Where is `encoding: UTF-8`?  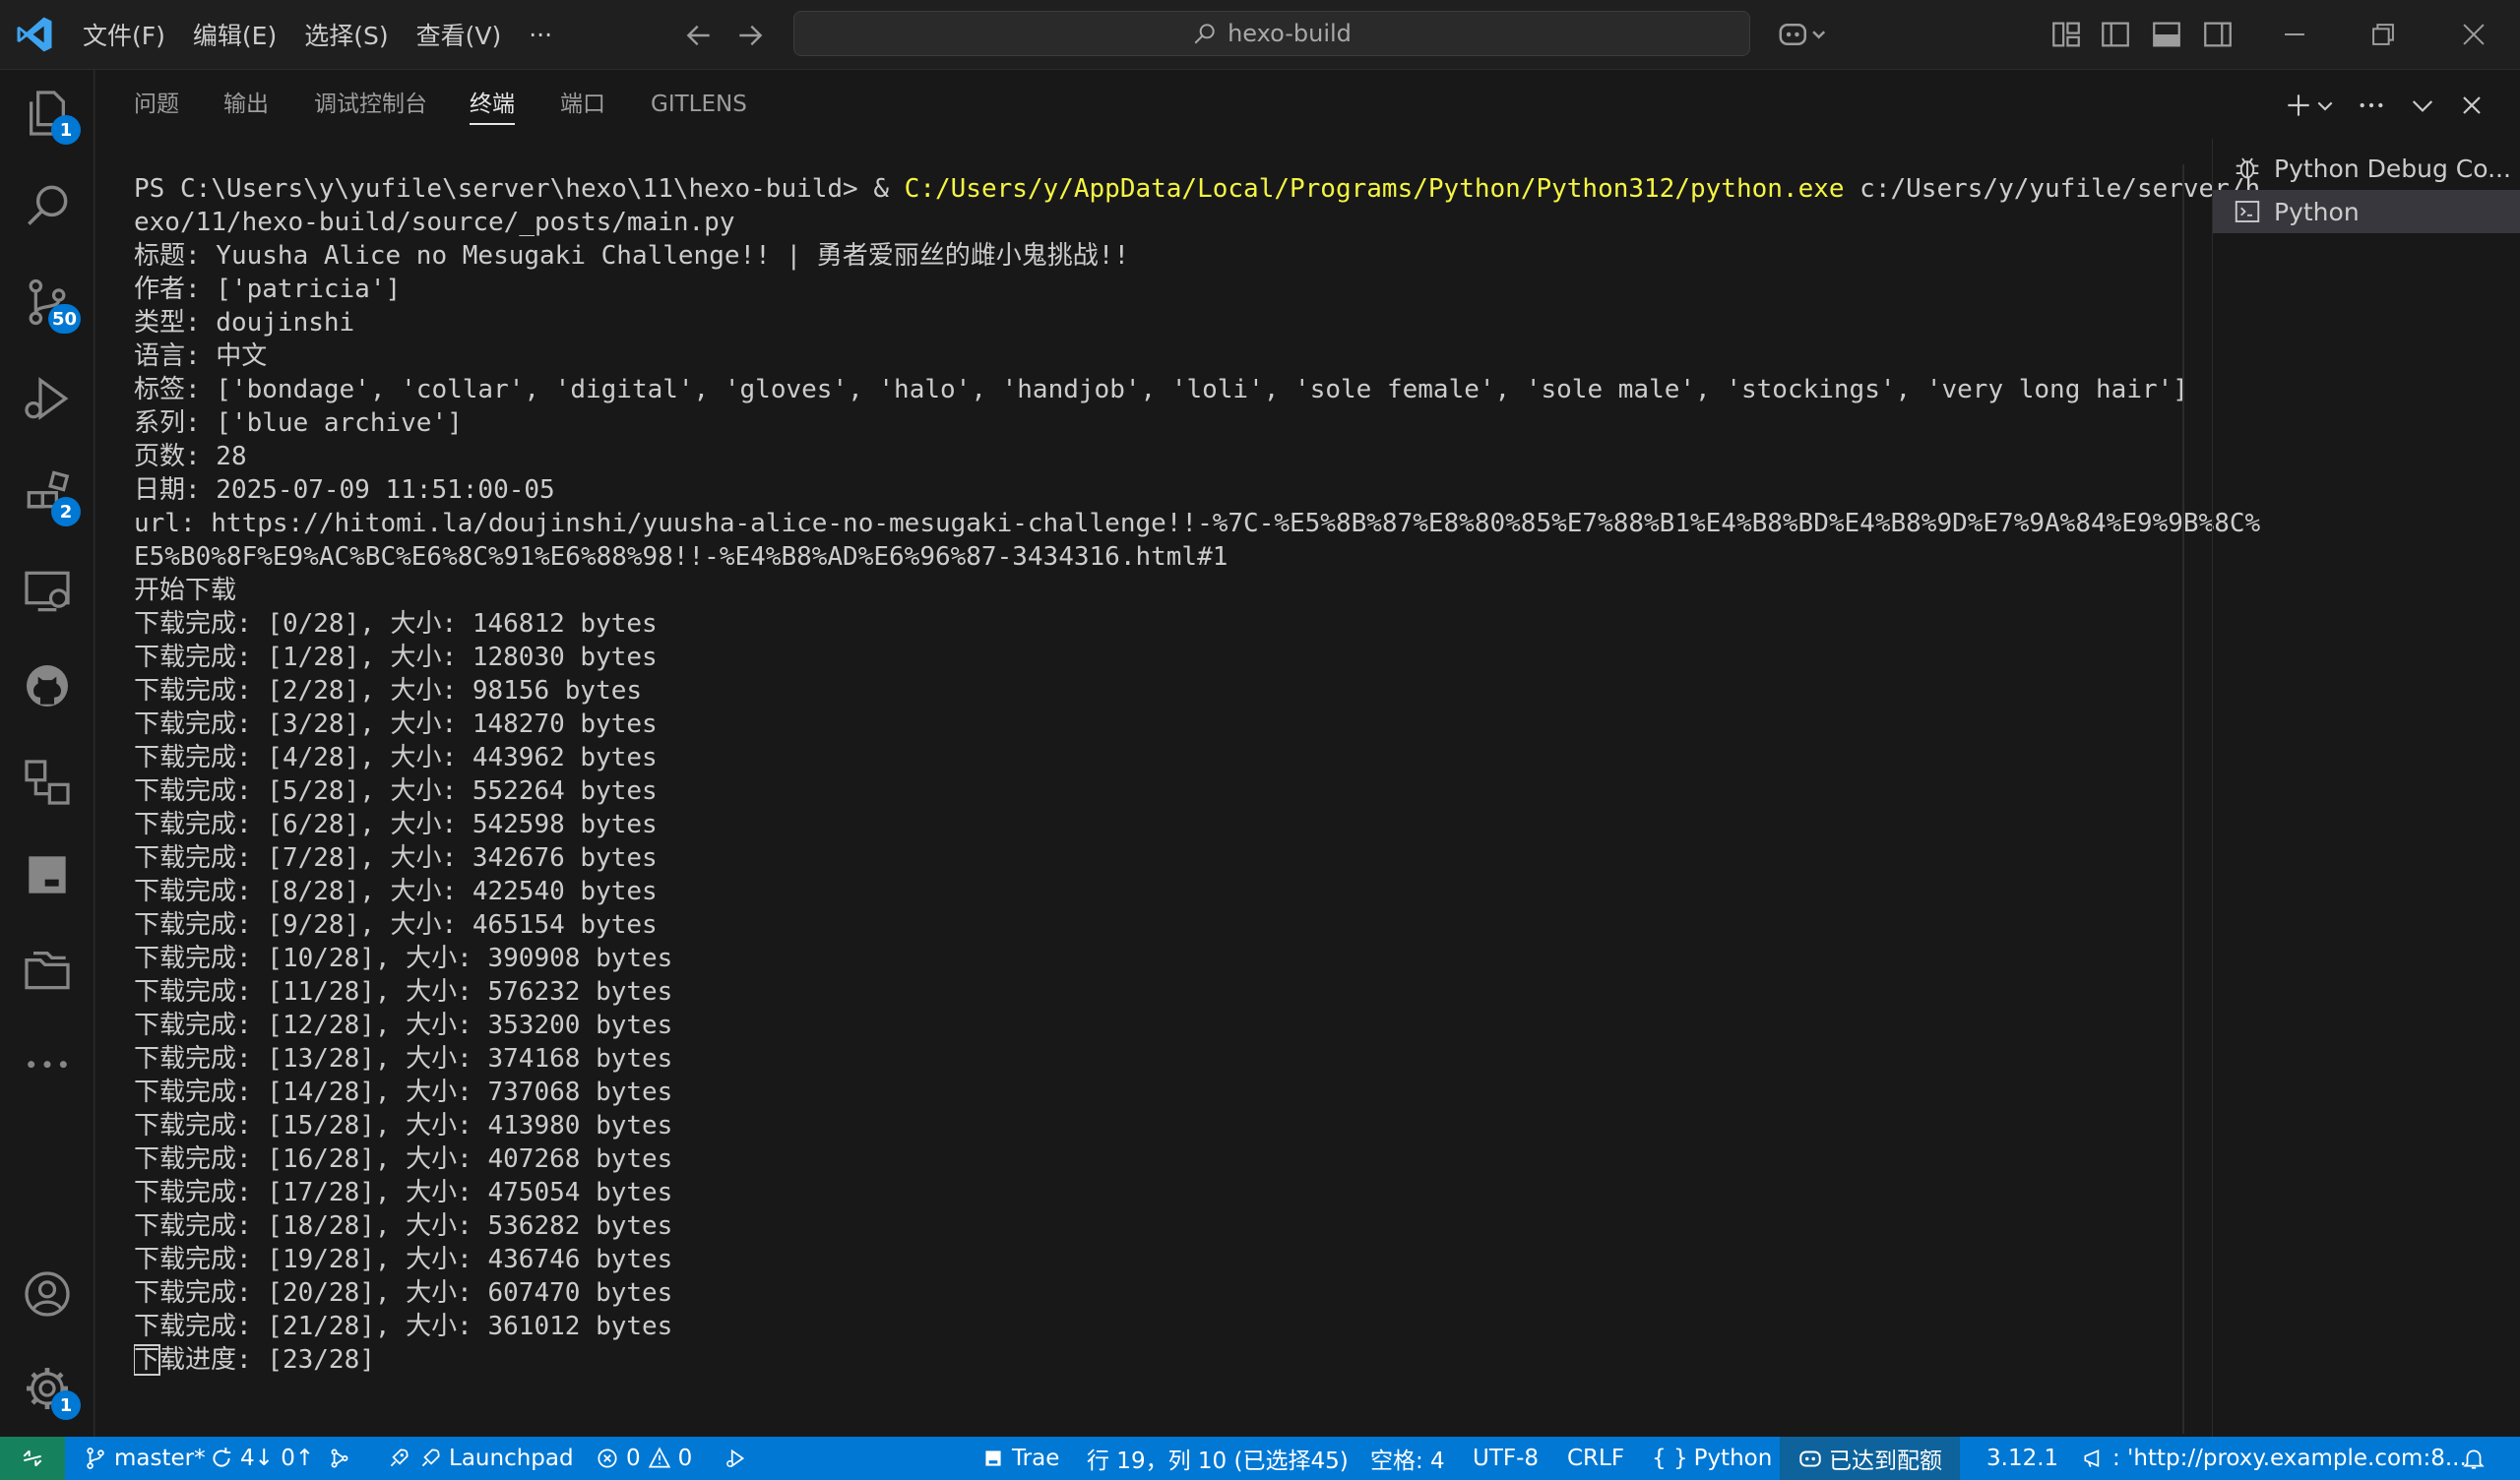 encoding: UTF-8 is located at coordinates (1506, 1458).